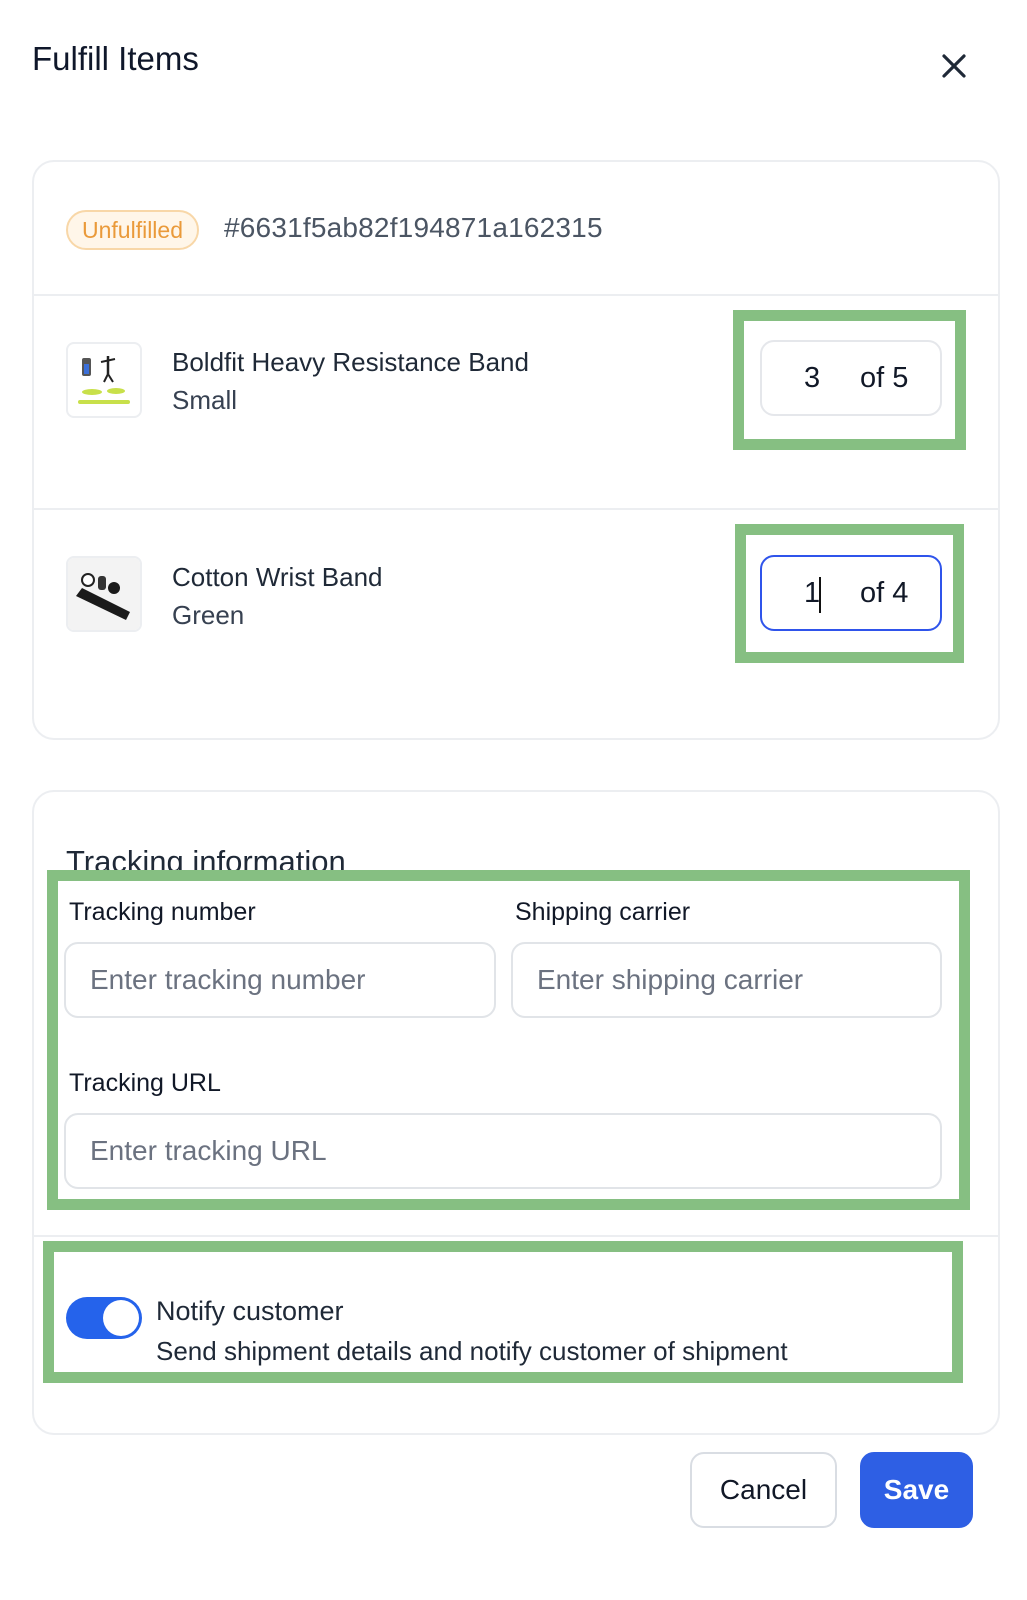 This screenshot has width=1027, height=1600. Describe the element at coordinates (115, 58) in the screenshot. I see `dialog-title: Fulfill Items` at that location.